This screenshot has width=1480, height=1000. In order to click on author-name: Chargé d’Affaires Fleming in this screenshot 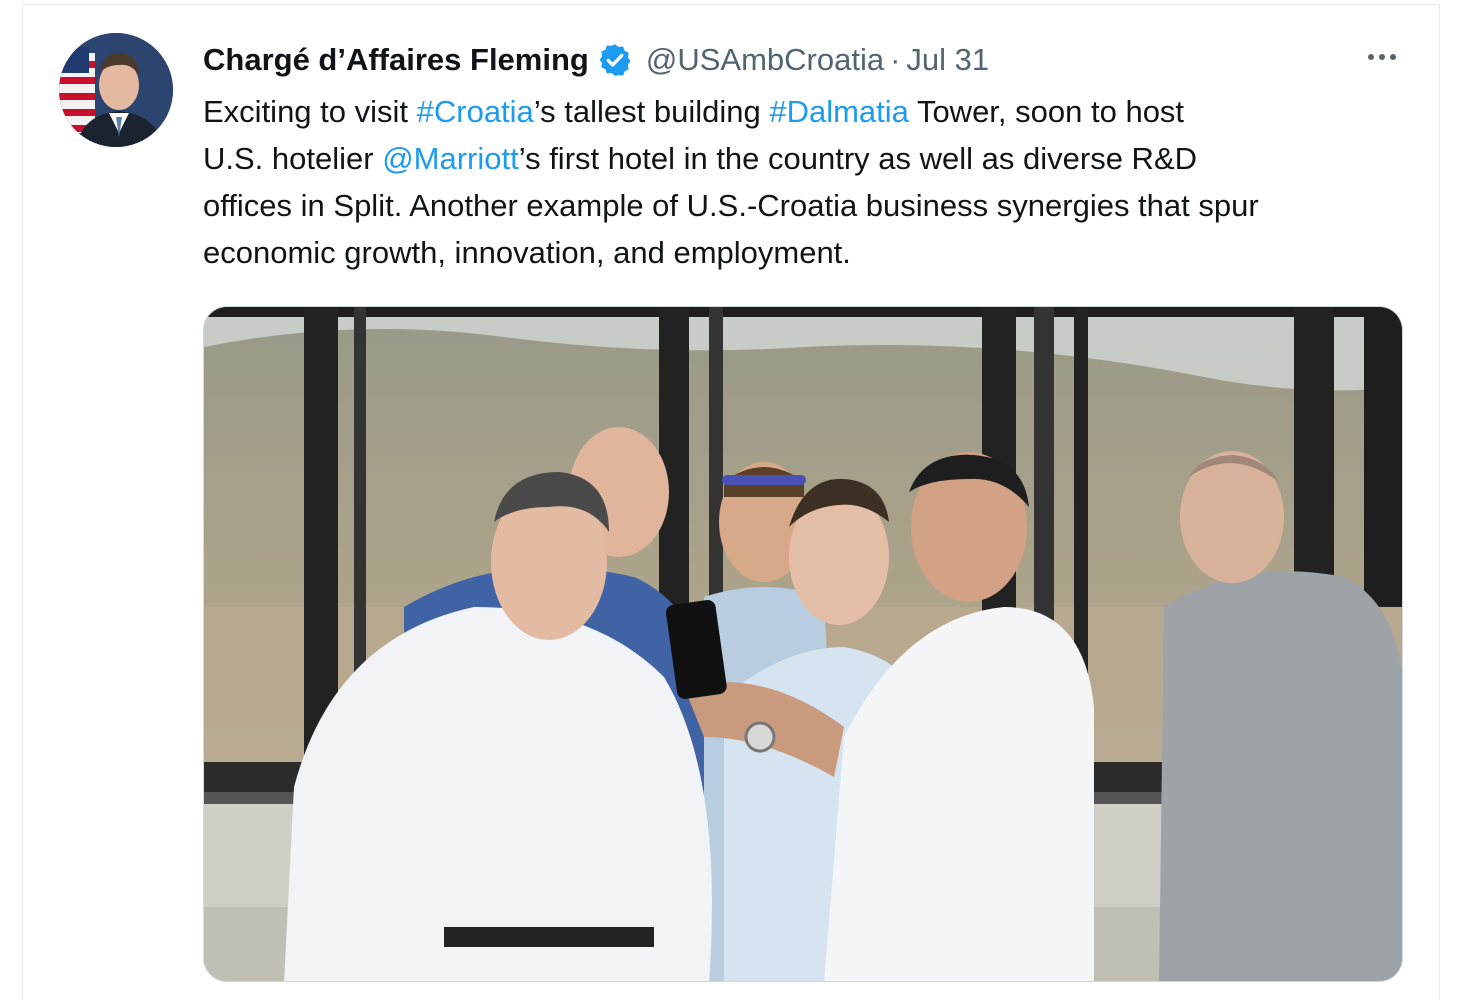, I will do `click(396, 60)`.